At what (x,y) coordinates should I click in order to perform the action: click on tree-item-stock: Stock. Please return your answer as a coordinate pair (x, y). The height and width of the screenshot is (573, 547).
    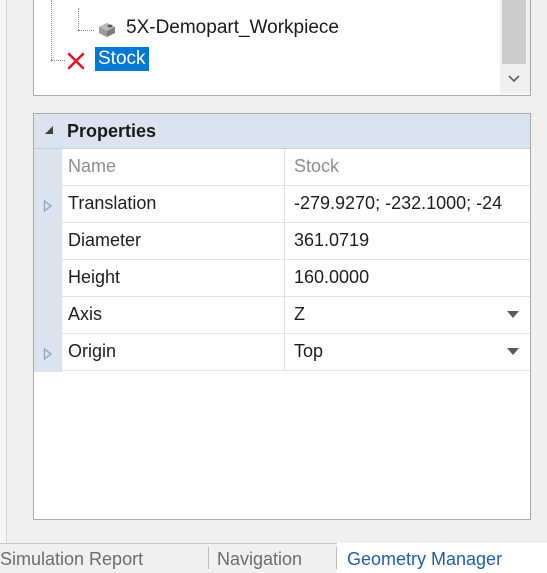
    Looking at the image, I should click on (122, 59).